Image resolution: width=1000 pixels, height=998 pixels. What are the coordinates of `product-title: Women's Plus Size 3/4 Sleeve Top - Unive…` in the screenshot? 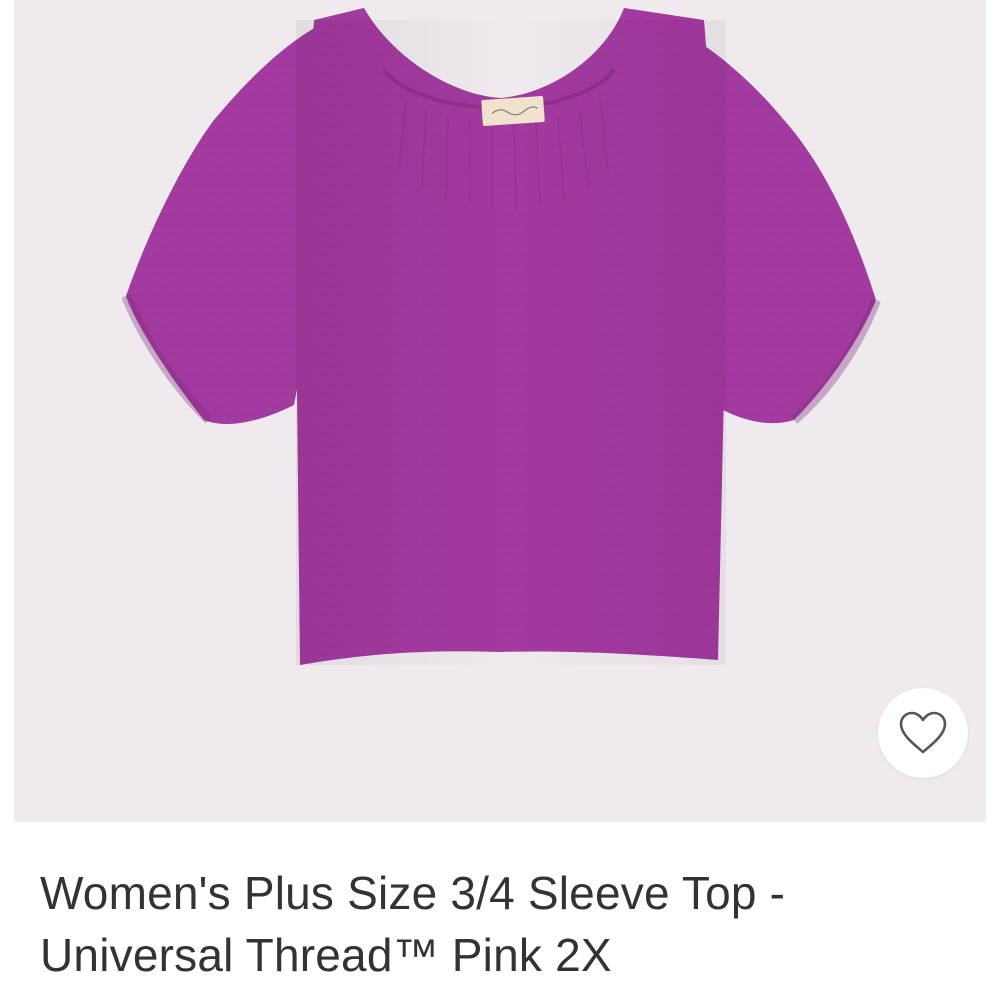 It's located at (505, 924).